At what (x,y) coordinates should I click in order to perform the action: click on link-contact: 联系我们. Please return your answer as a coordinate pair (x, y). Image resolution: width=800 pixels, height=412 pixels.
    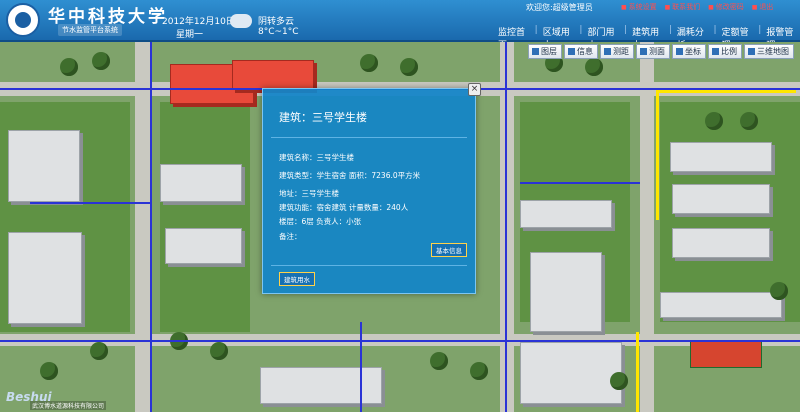
    Looking at the image, I should click on (682, 7).